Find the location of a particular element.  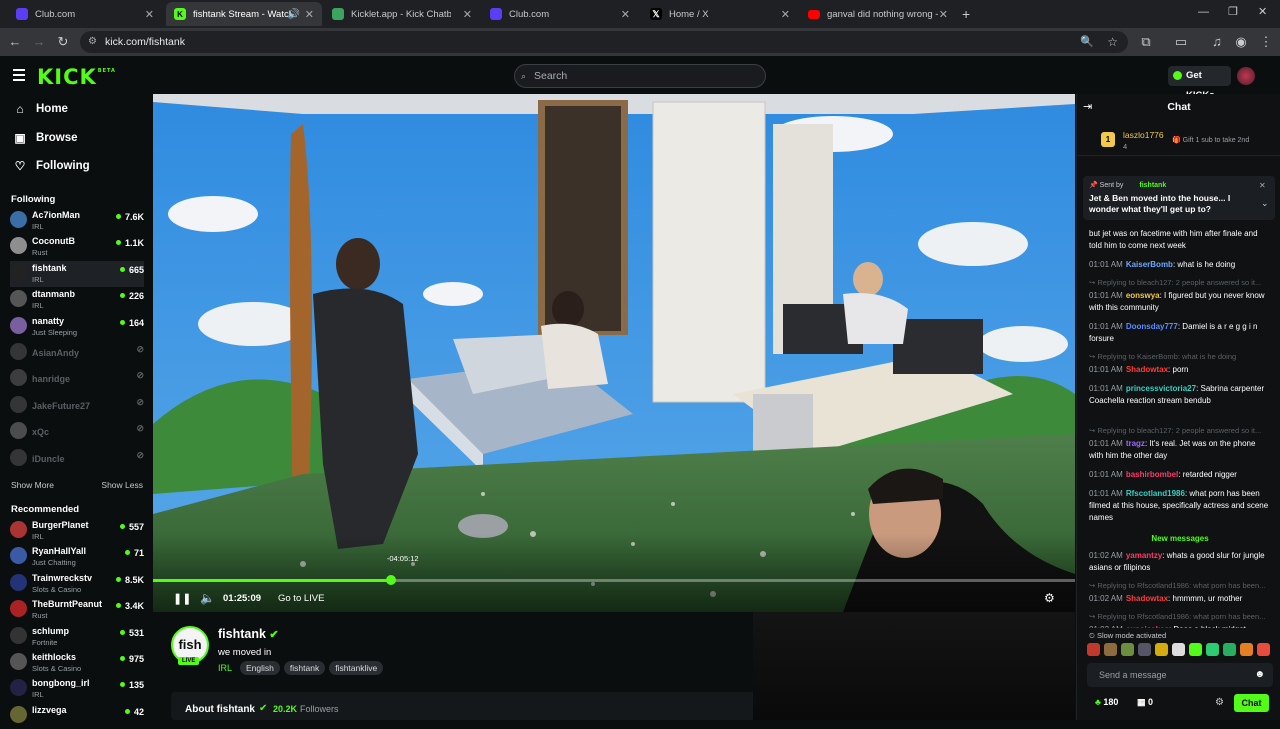

browser-tab: ganval did nothing wrong - You ✕ is located at coordinates (878, 14).